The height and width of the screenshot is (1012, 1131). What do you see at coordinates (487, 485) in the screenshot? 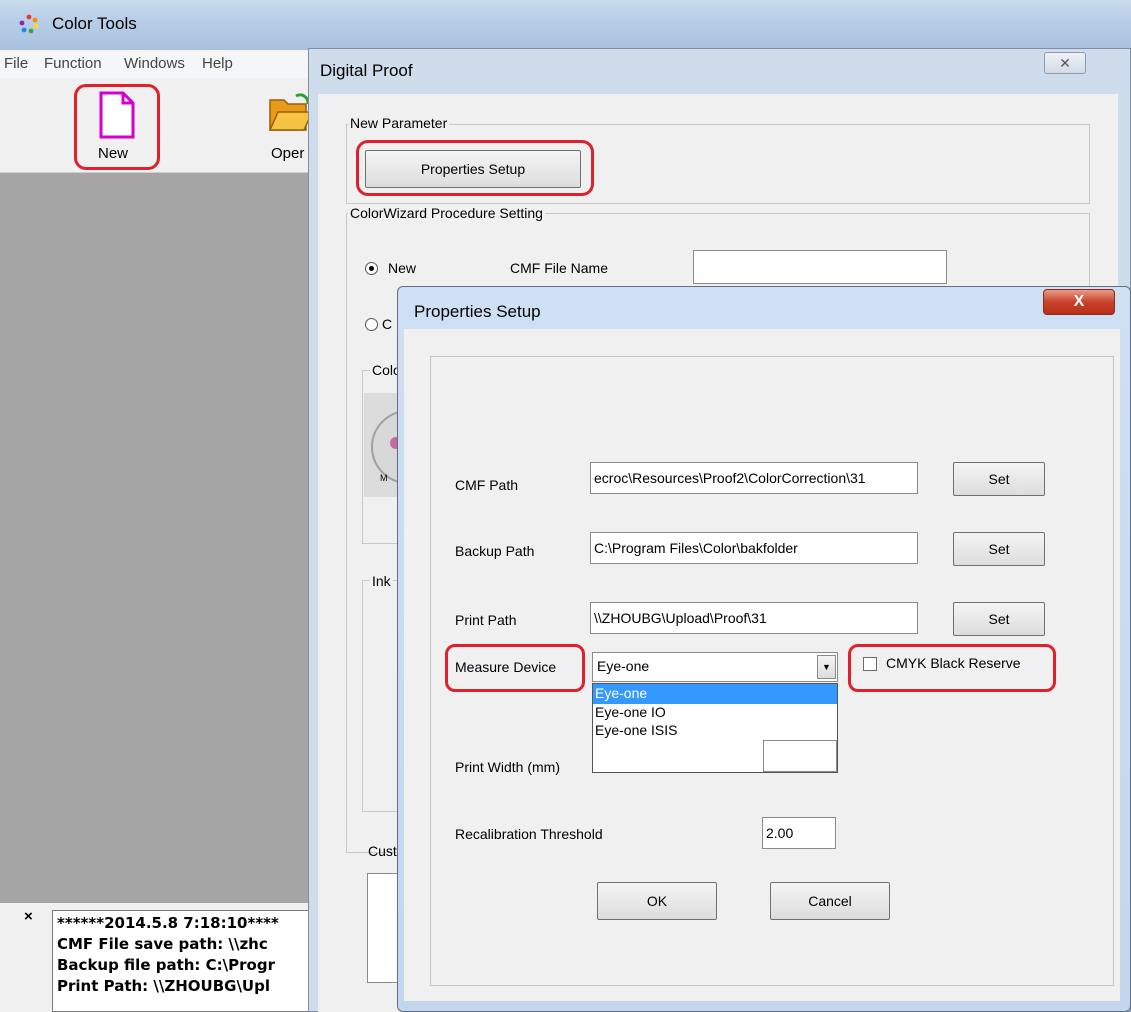
I see `cmf-path-label: CMF Path` at bounding box center [487, 485].